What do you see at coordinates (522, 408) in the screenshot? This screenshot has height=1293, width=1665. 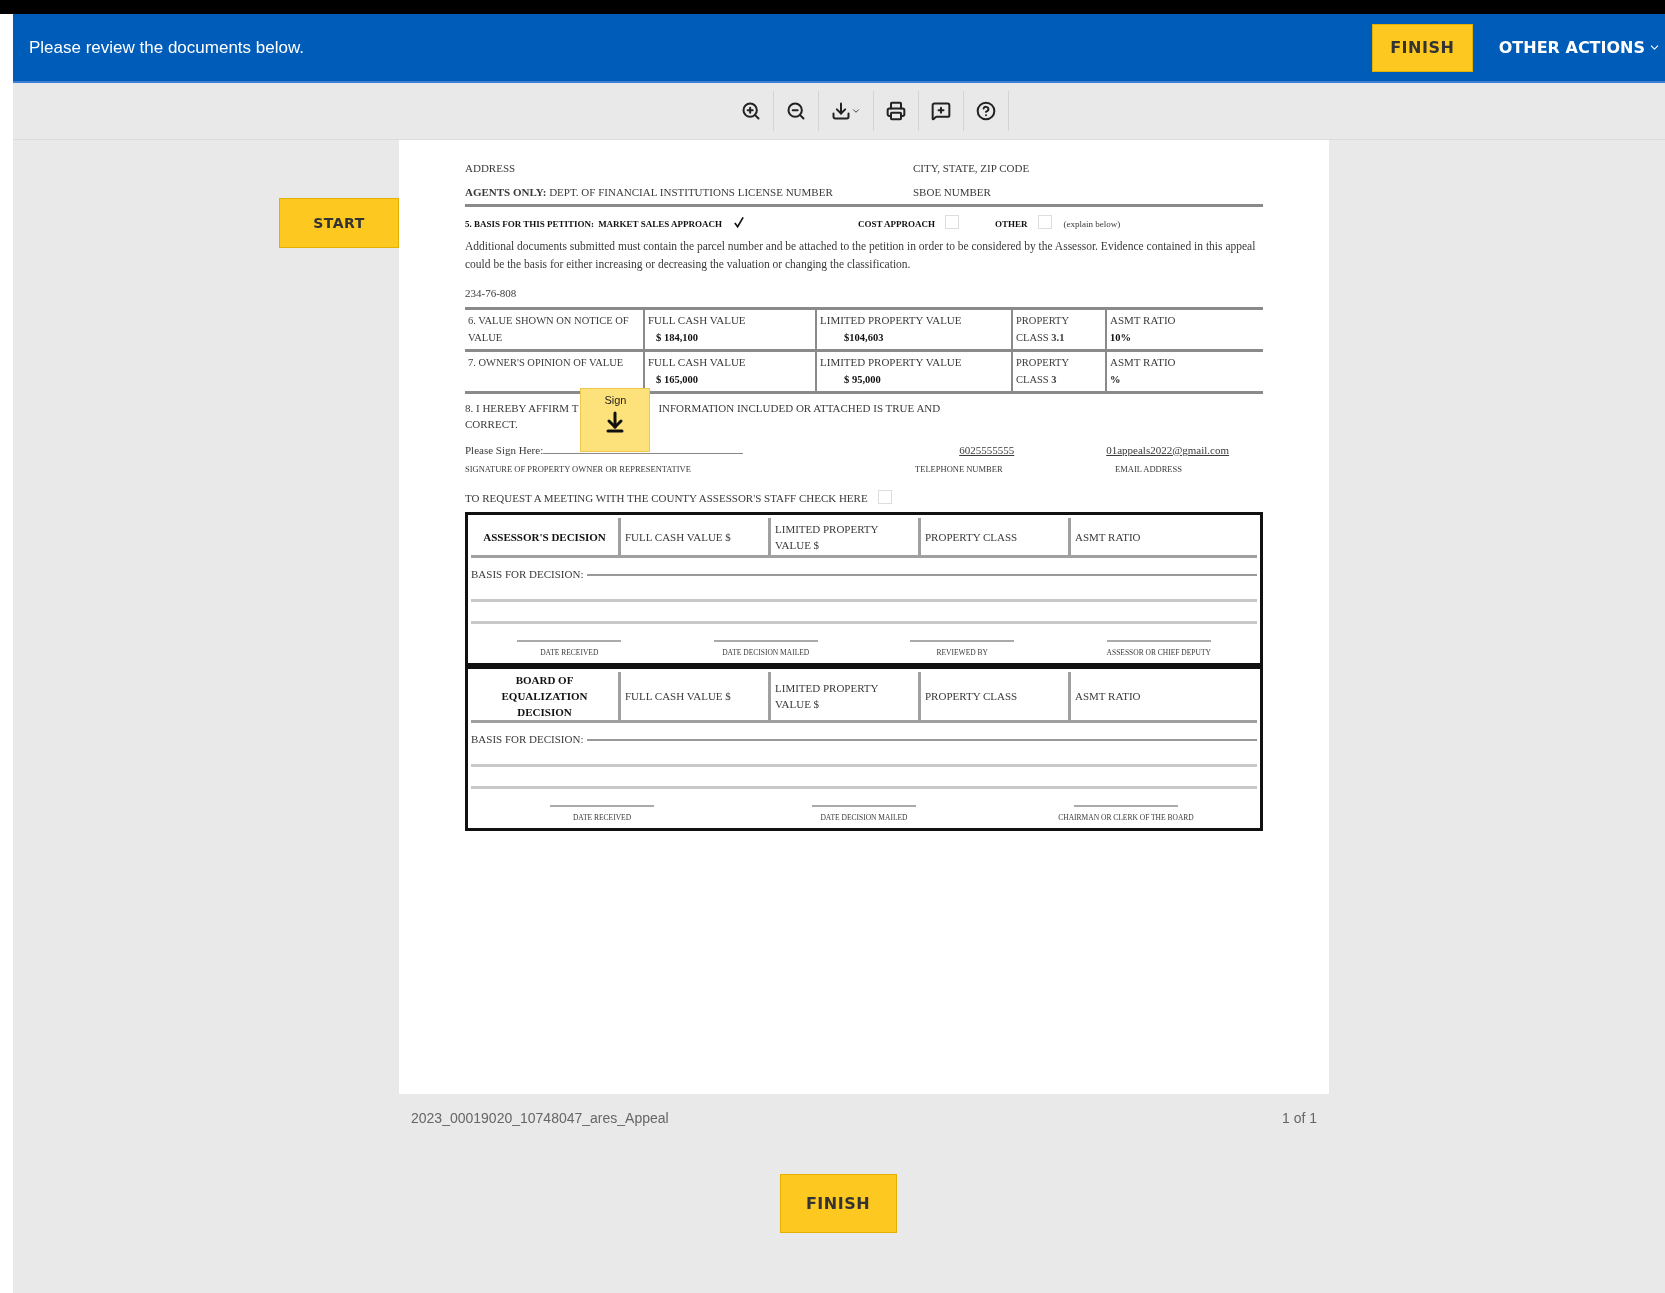 I see `affirm-text: 8. I HEREBY AFFIRM T` at bounding box center [522, 408].